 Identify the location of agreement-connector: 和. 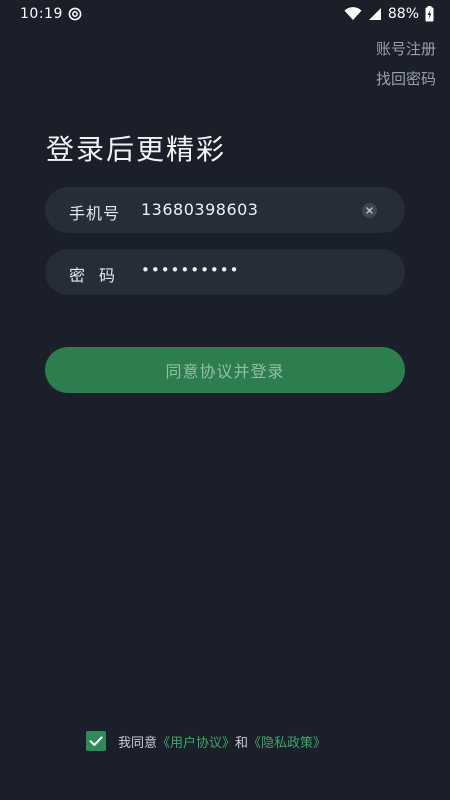
(242, 743).